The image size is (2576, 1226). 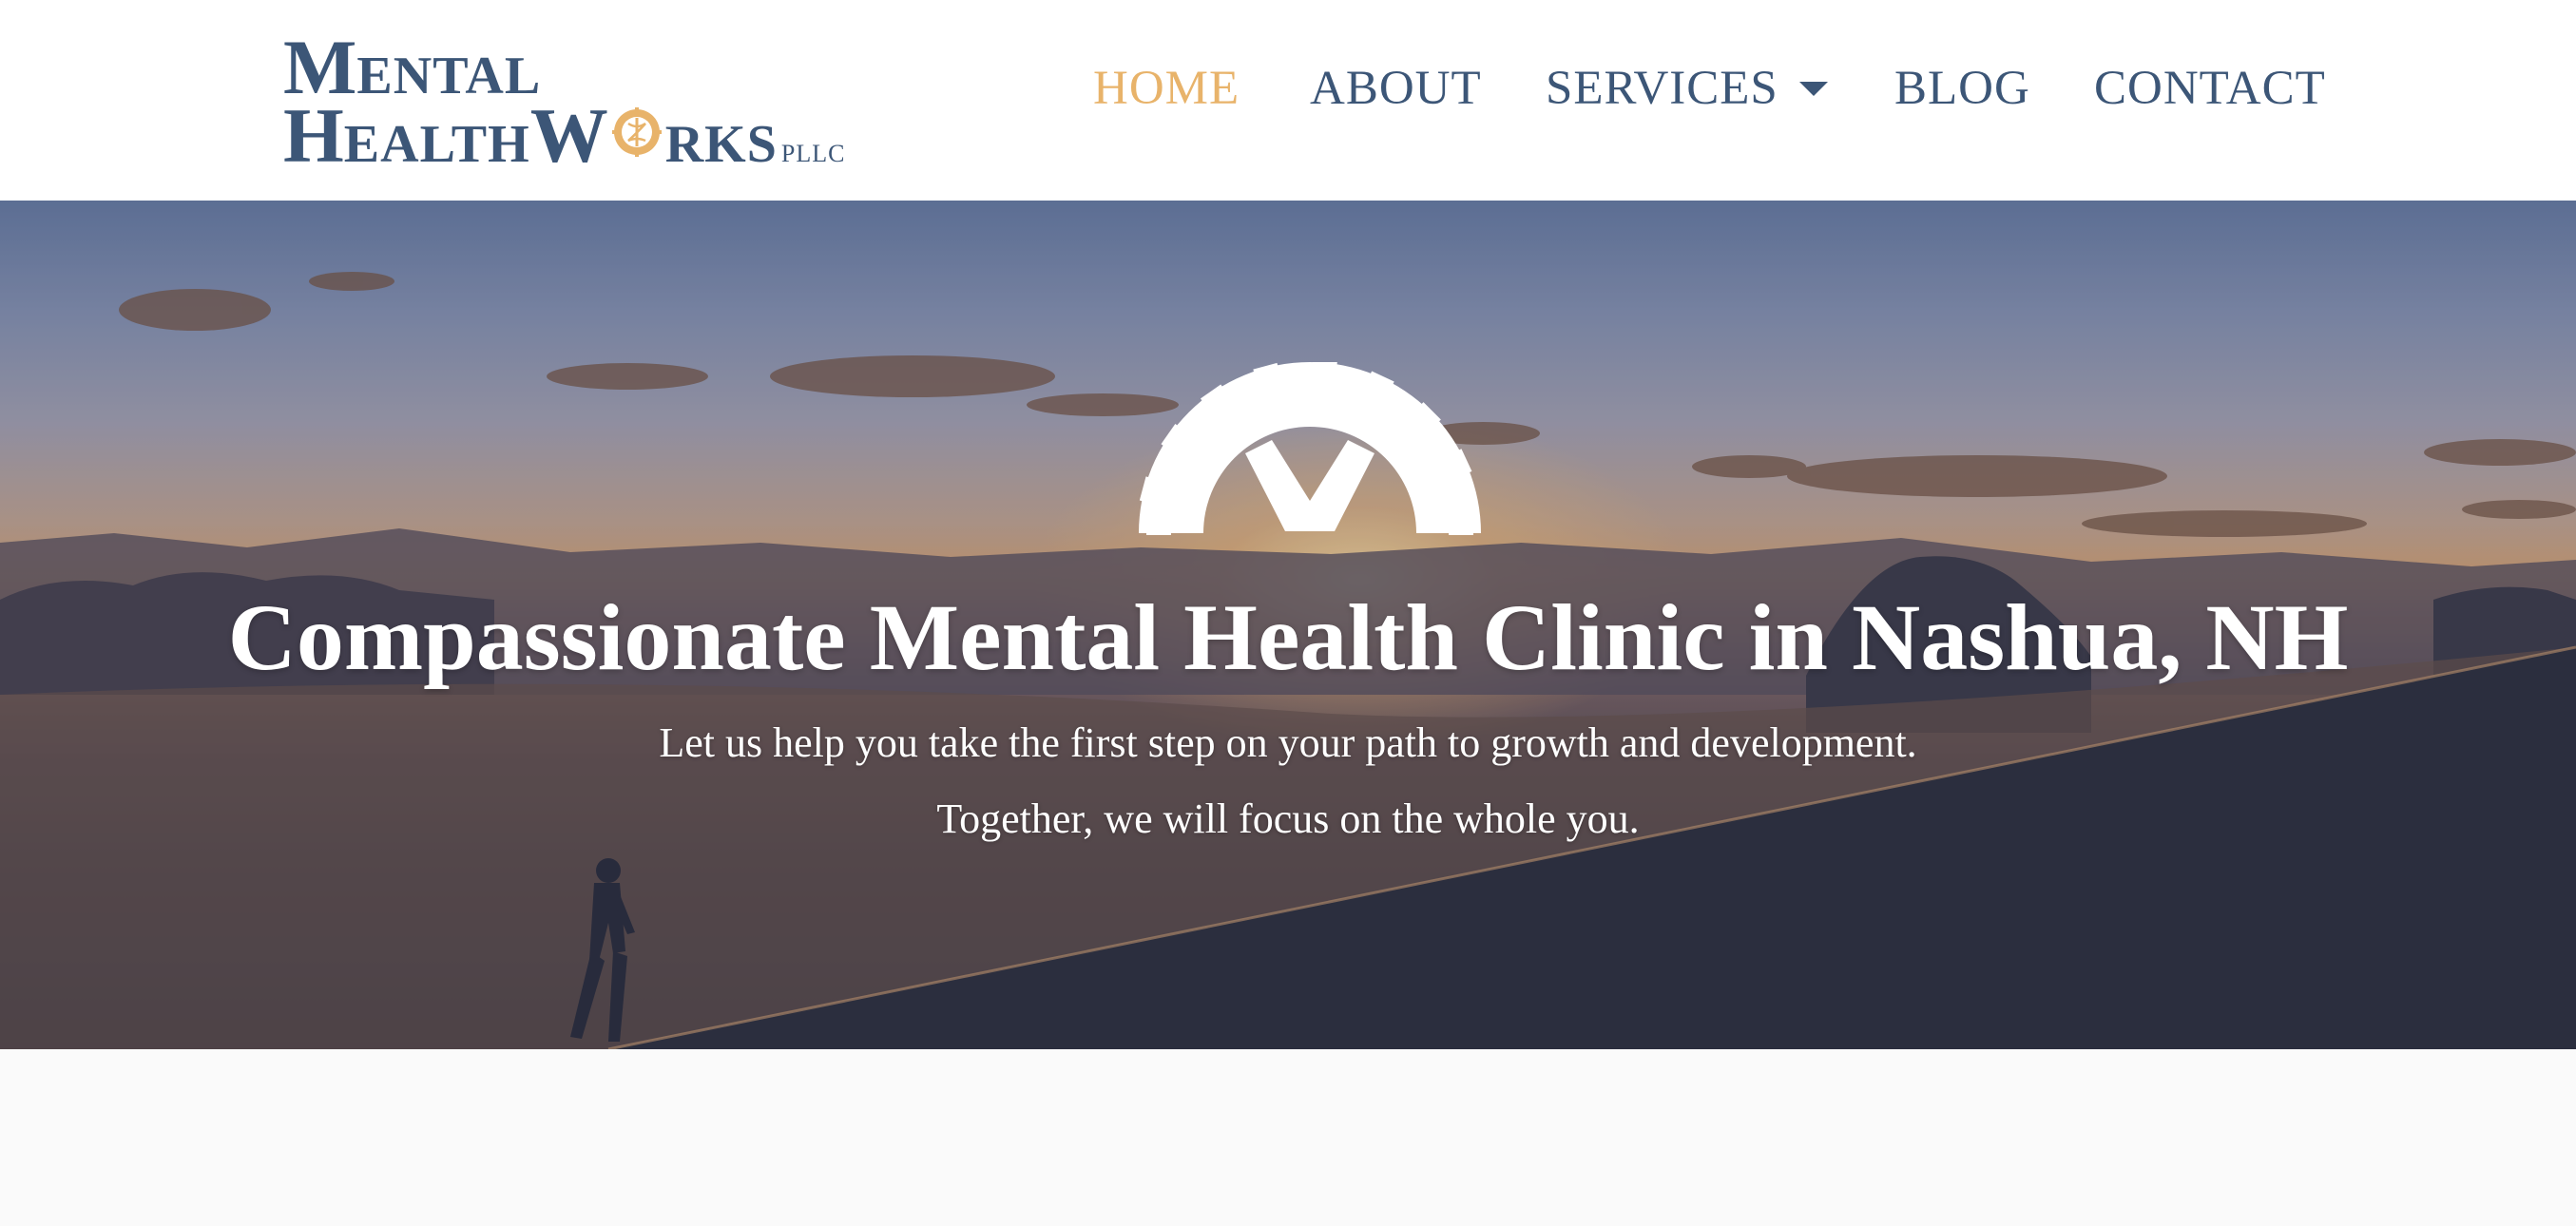 What do you see at coordinates (721, 145) in the screenshot?
I see `logo-word-rks: RKS` at bounding box center [721, 145].